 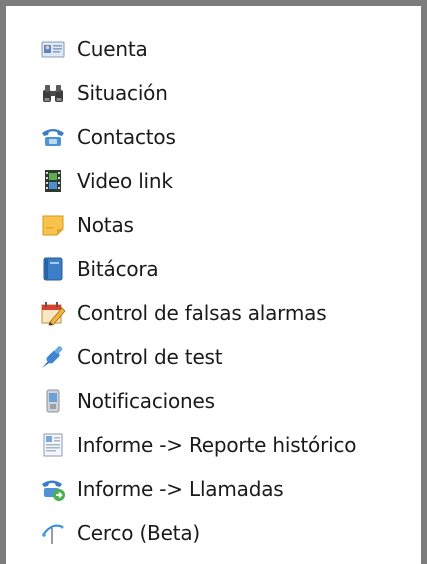 I want to click on menu-item-label: Notificaciones, so click(x=146, y=401).